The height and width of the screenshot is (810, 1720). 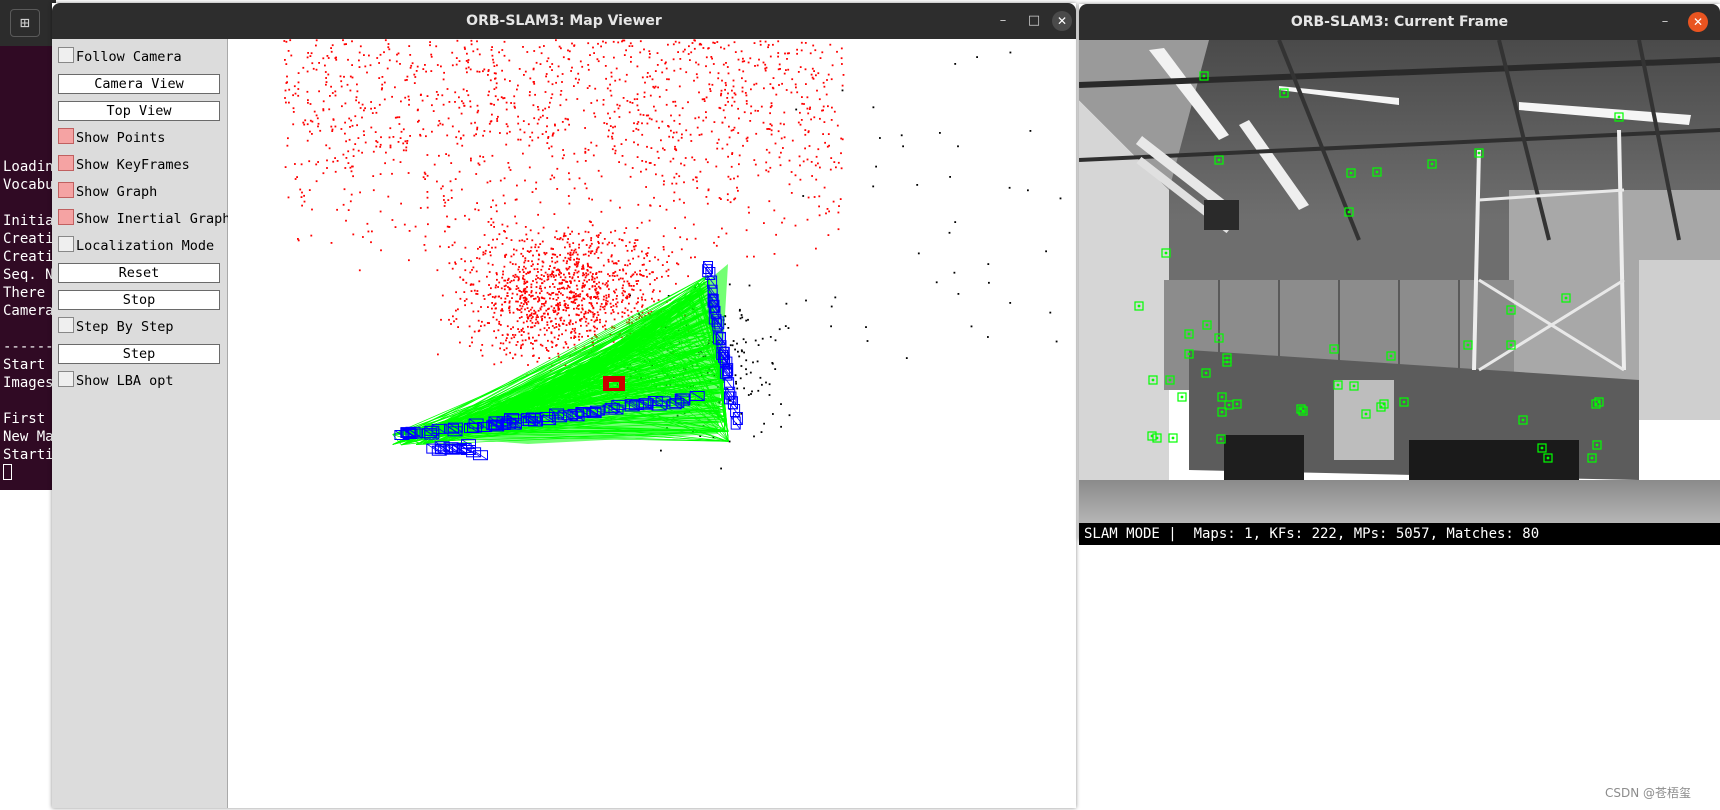 I want to click on localization-mode-label: Localization Mode, so click(x=145, y=246).